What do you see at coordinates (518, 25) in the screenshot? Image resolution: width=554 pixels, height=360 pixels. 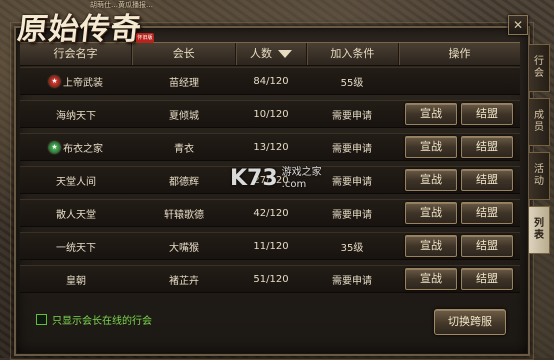 I see `close-button: ✕` at bounding box center [518, 25].